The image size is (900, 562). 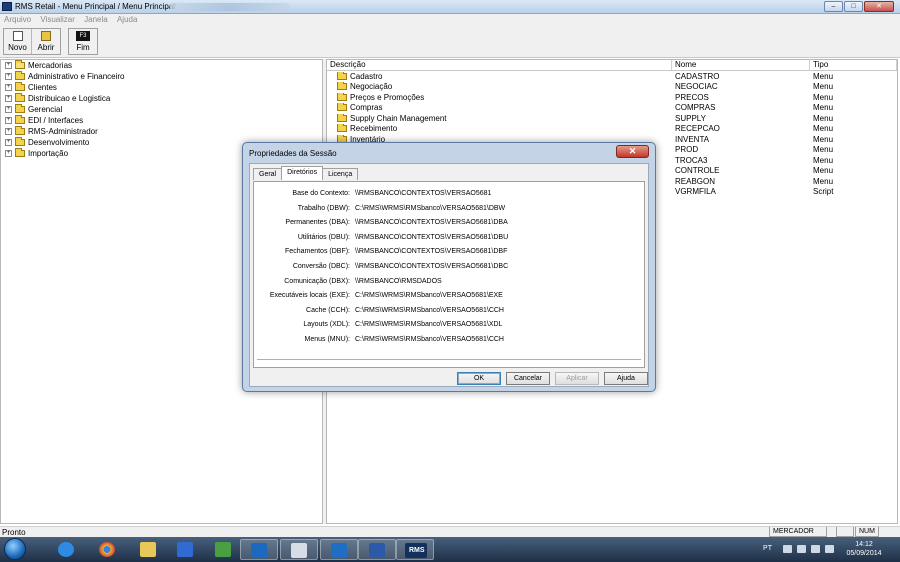 What do you see at coordinates (430, 208) in the screenshot?
I see `directory-path: C:\RMS\WRMS\RMSbanco\VERSAO5681\DBW` at bounding box center [430, 208].